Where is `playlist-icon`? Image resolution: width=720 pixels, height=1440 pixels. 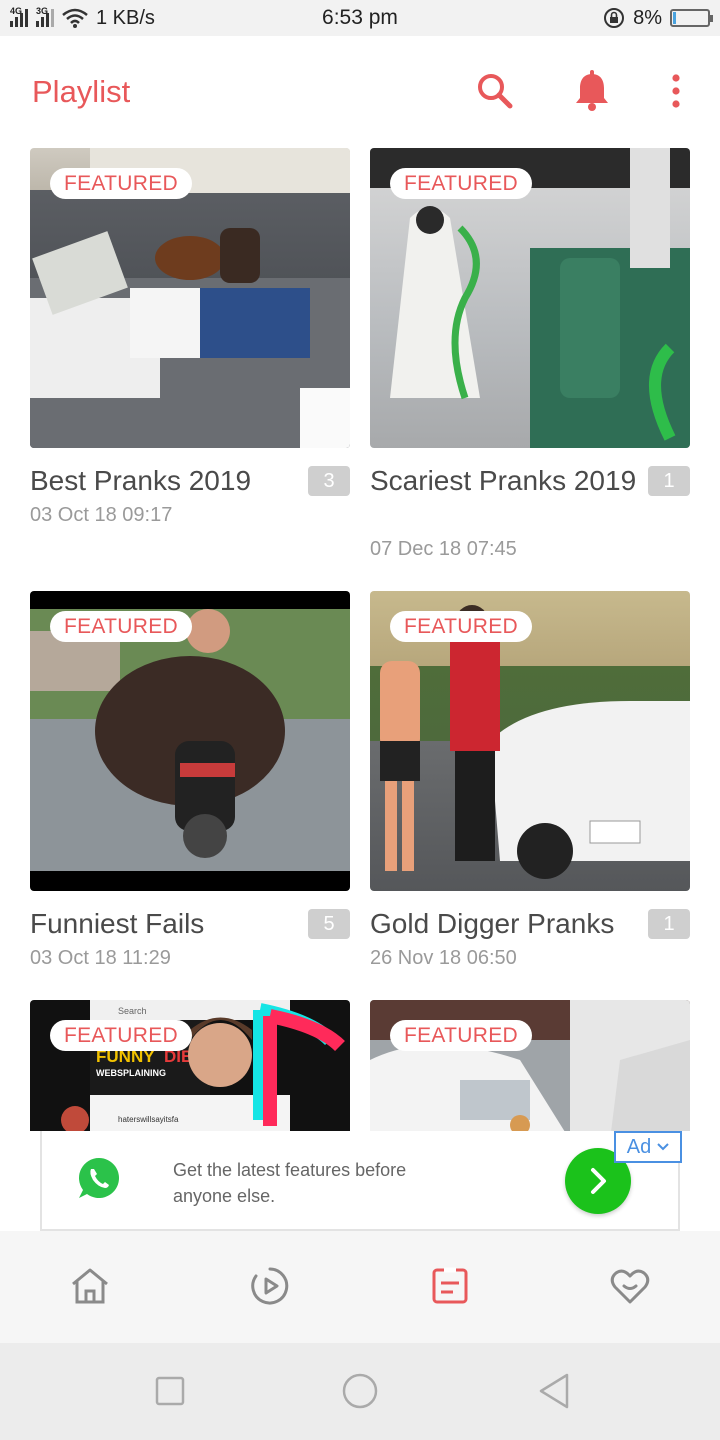 playlist-icon is located at coordinates (450, 1285).